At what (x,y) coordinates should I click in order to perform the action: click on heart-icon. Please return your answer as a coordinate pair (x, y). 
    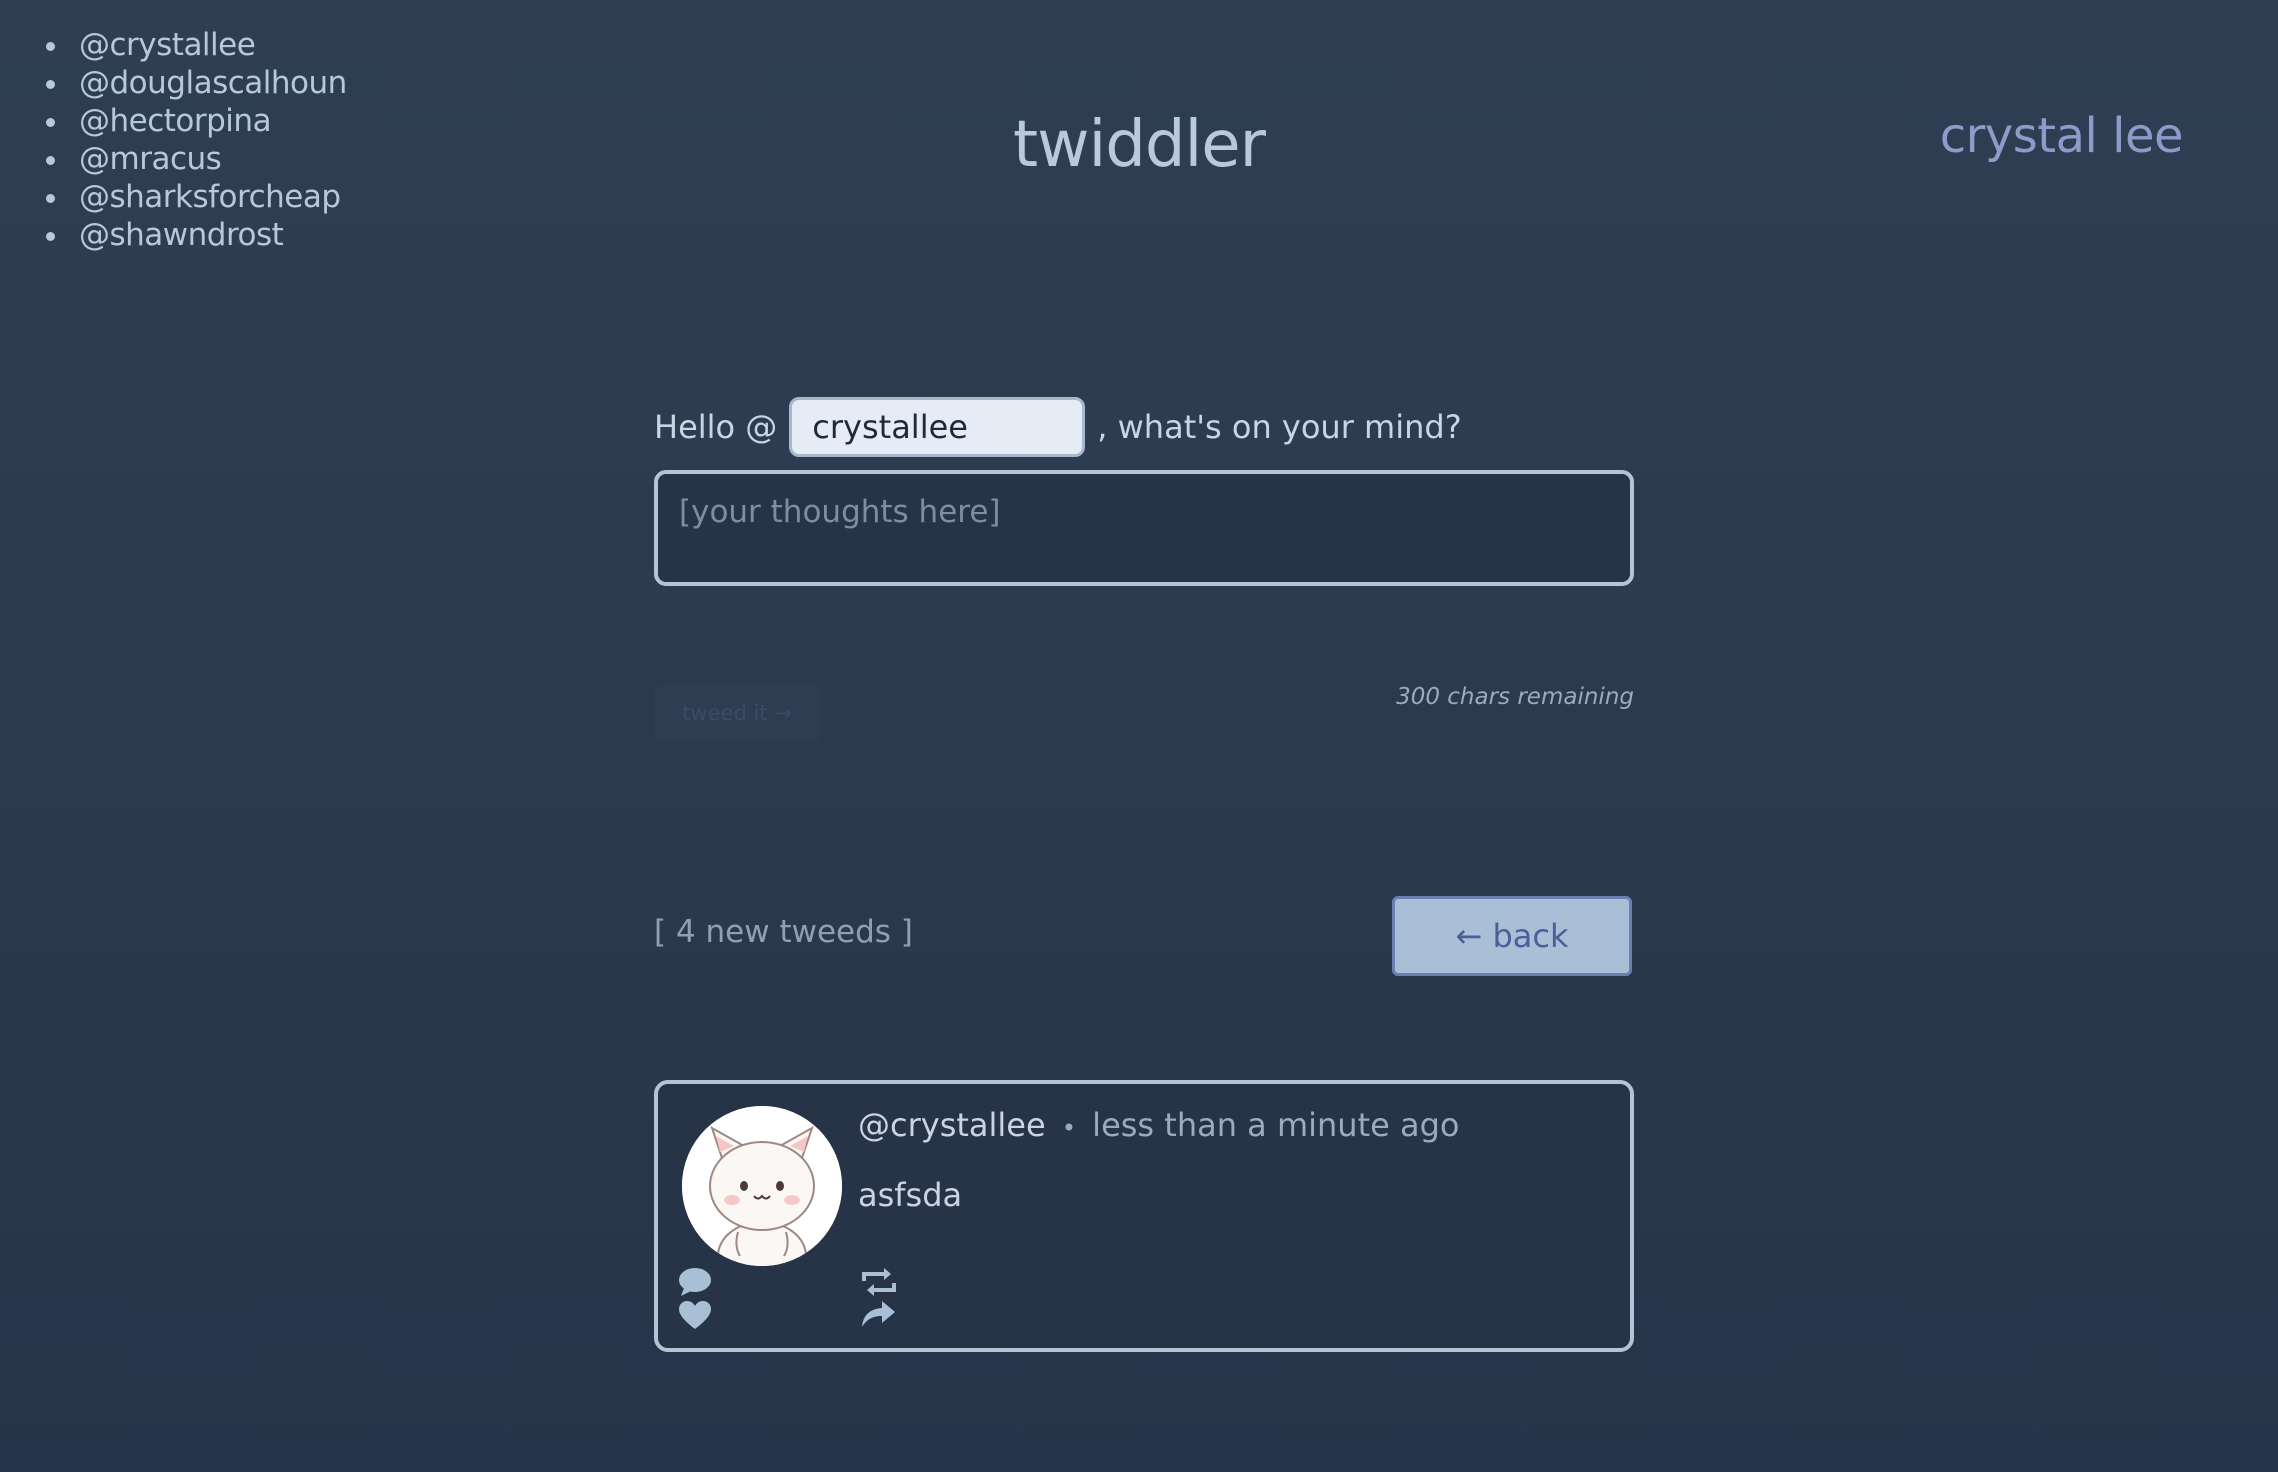
    Looking at the image, I should click on (695, 1317).